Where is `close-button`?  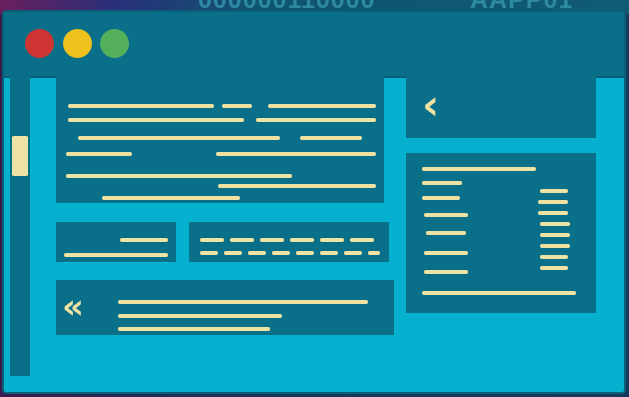 close-button is located at coordinates (39, 43).